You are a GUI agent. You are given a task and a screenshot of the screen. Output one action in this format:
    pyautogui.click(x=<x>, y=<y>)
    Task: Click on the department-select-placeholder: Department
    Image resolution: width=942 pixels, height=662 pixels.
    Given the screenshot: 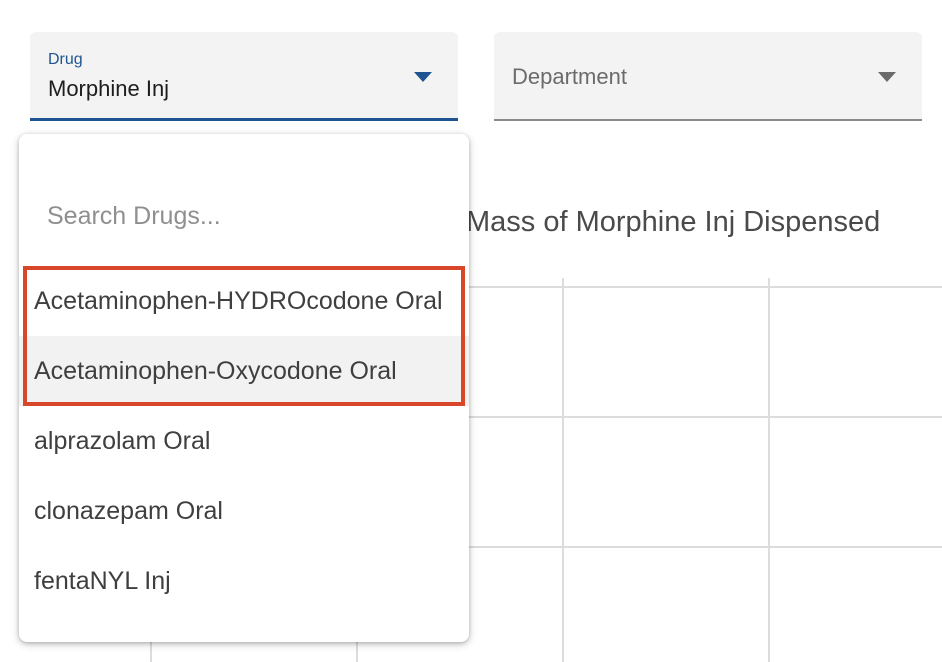 What is the action you would take?
    pyautogui.click(x=569, y=76)
    